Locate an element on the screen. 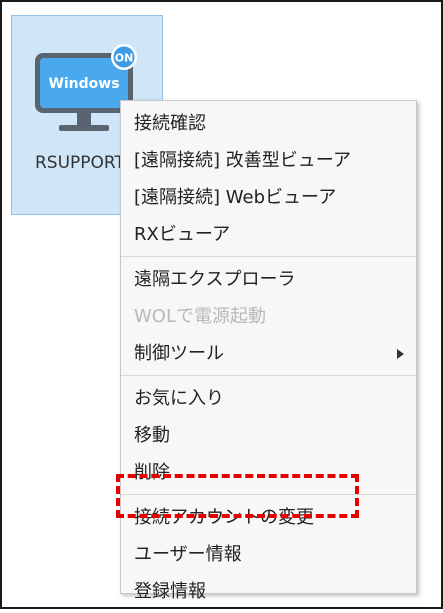  menu-item-remote-explorer: 遠隔エクスプローラ is located at coordinates (268, 279).